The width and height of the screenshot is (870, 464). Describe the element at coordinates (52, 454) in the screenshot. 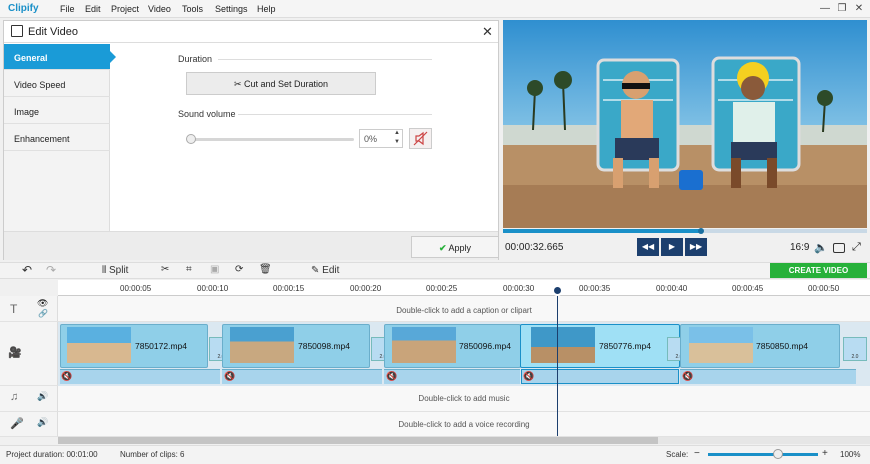

I see `project-duration: Project duration: 00:01:00` at that location.